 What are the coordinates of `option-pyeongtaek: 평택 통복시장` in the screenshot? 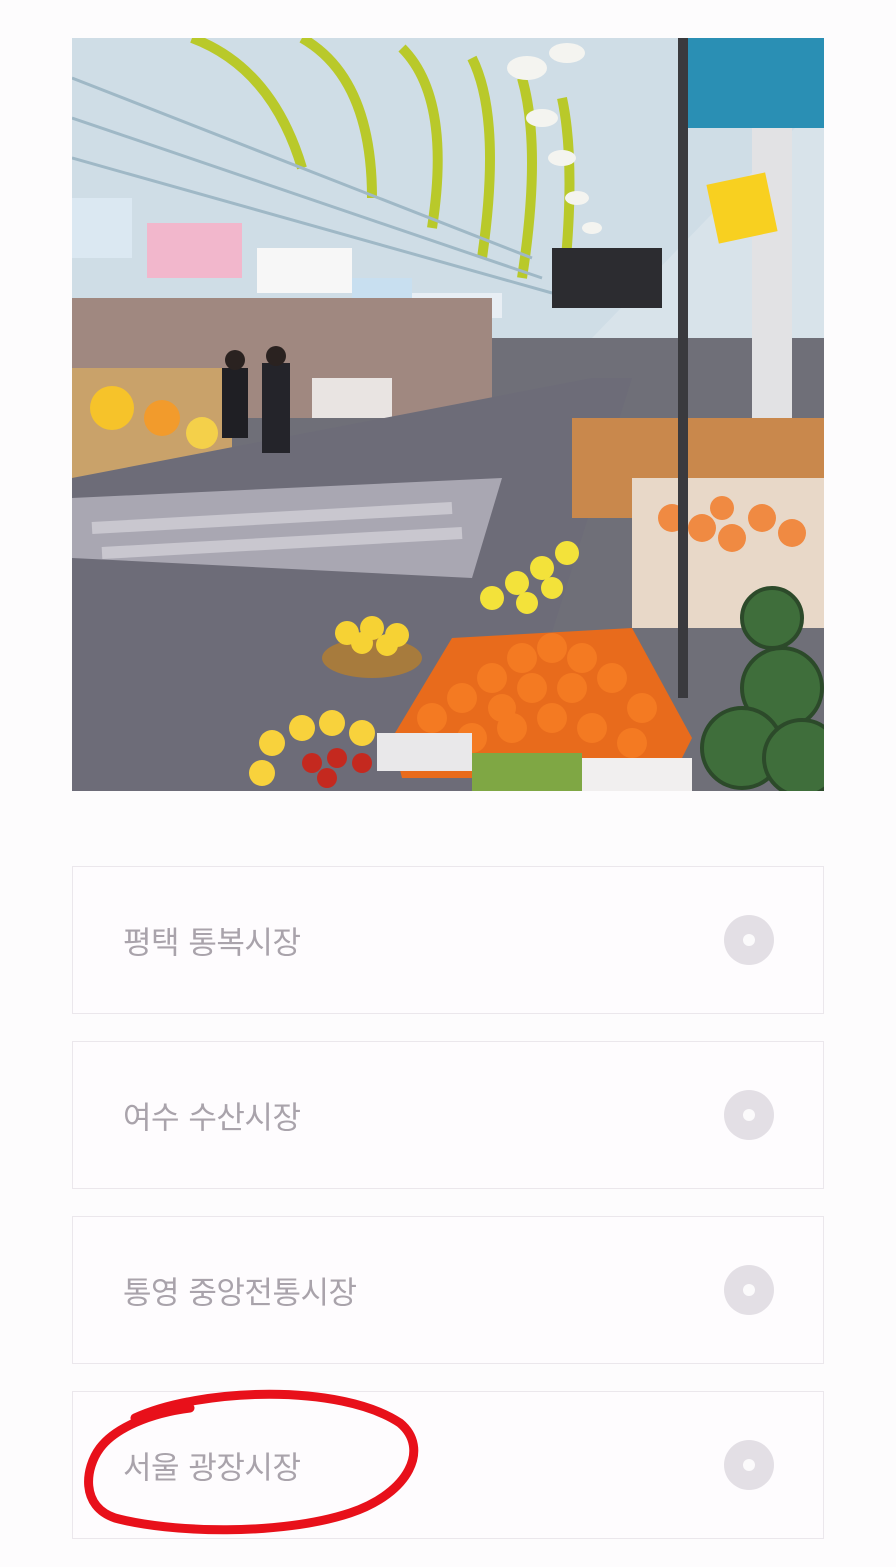 It's located at (448, 940).